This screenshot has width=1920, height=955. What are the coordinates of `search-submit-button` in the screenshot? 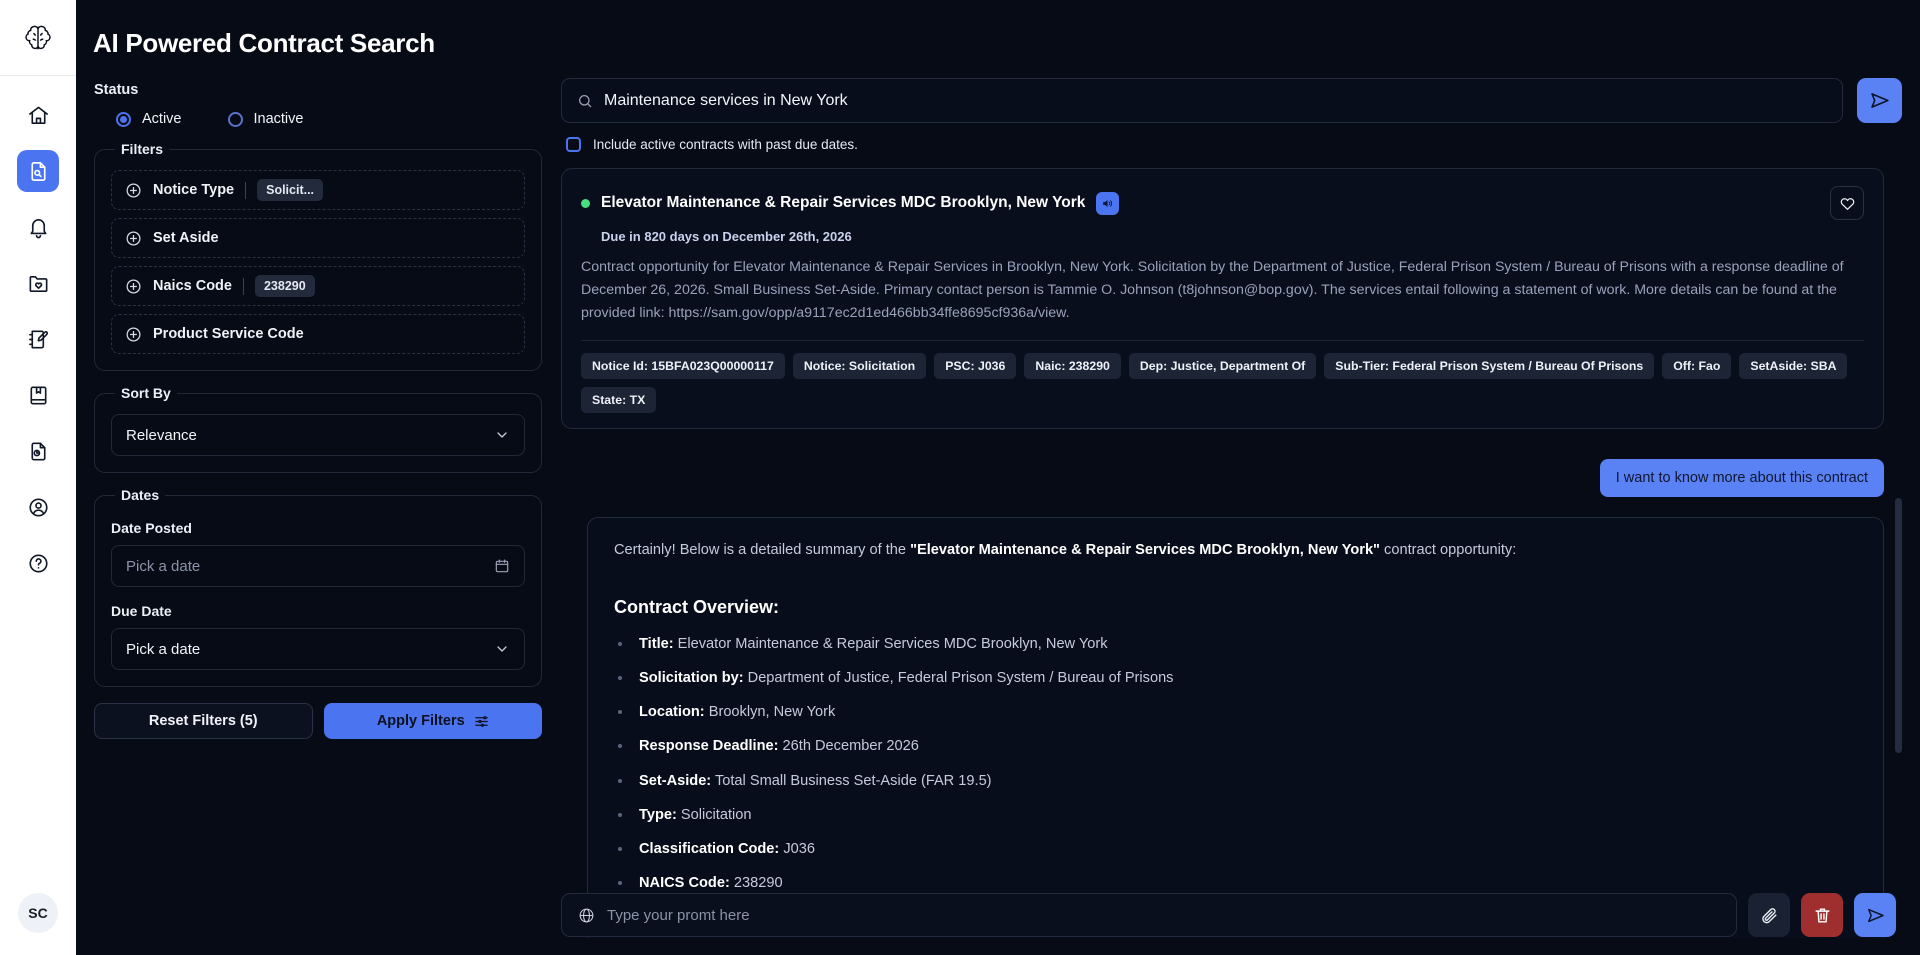 It's located at (1879, 100).